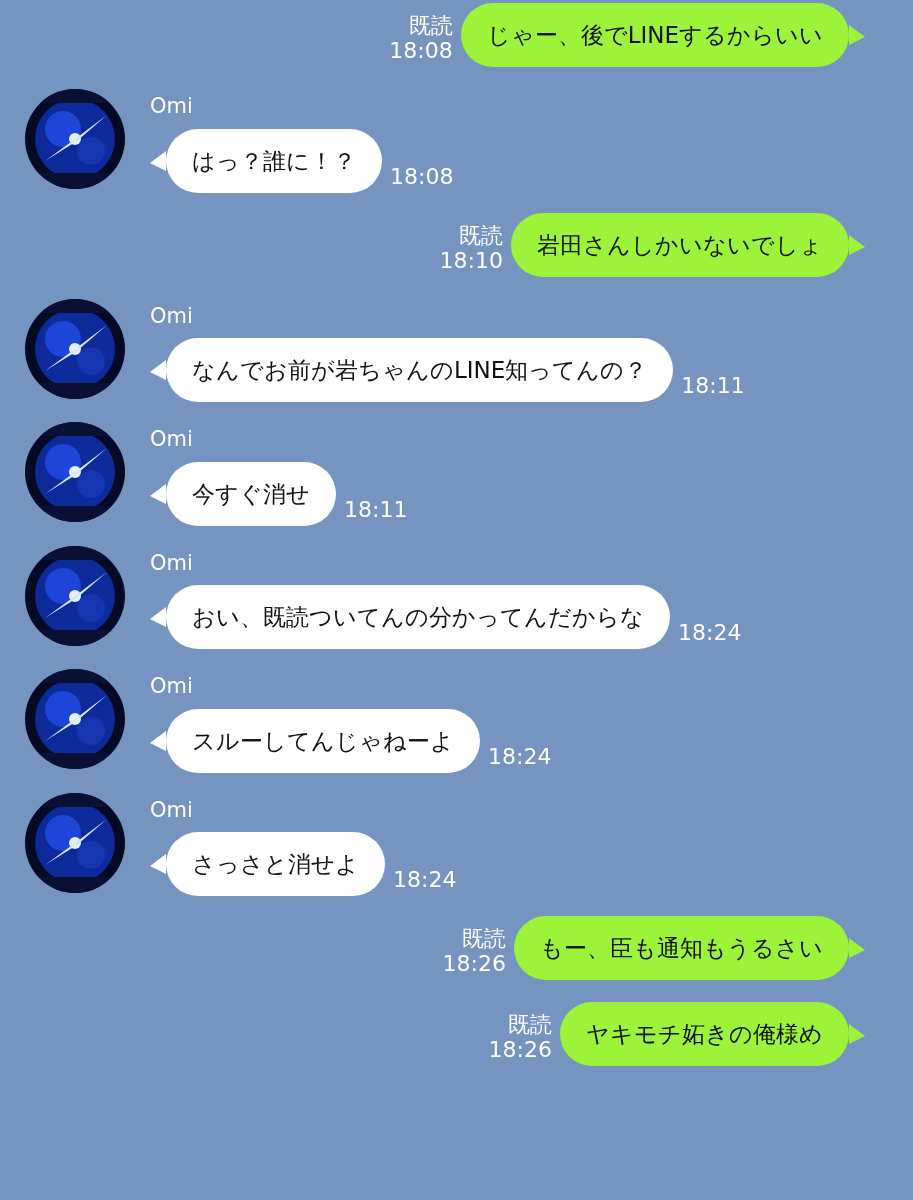  What do you see at coordinates (680, 244) in the screenshot?
I see `message-bubble: 岩田さんしかいないでしょ` at bounding box center [680, 244].